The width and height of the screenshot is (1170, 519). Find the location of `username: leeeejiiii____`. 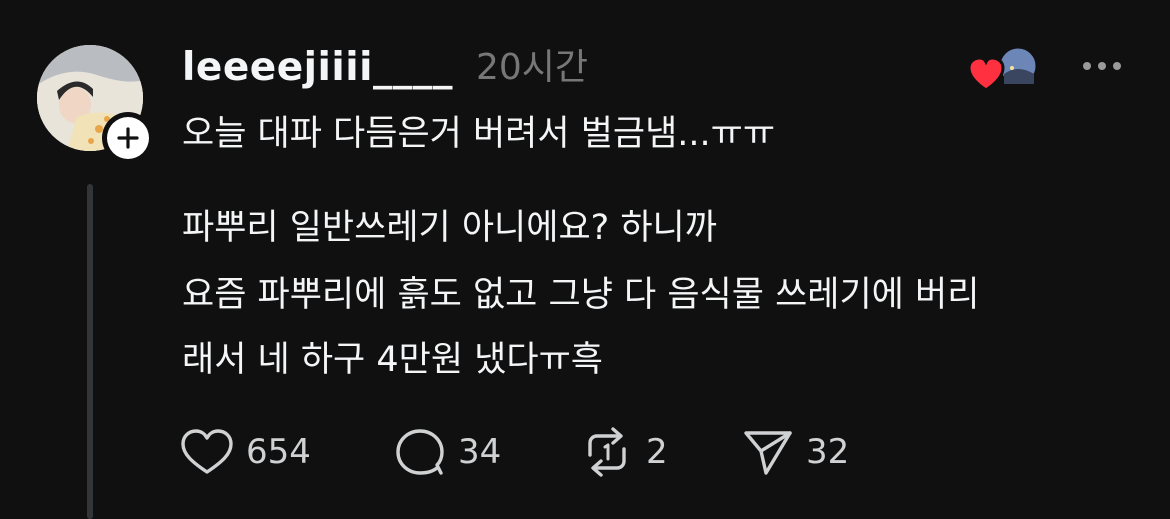

username: leeeejiiii____ is located at coordinates (317, 68).